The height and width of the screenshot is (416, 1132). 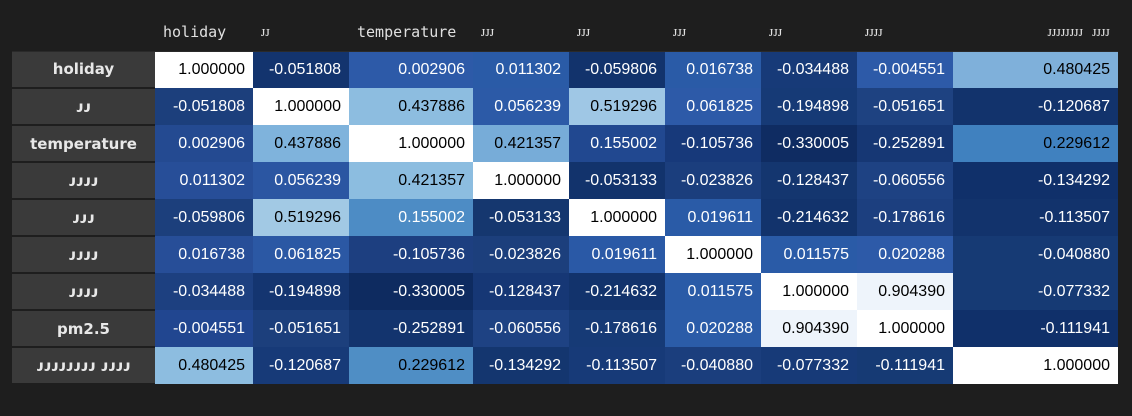 What do you see at coordinates (905, 32) in the screenshot?
I see `column-header: ᴊᴊᴊᴊ` at bounding box center [905, 32].